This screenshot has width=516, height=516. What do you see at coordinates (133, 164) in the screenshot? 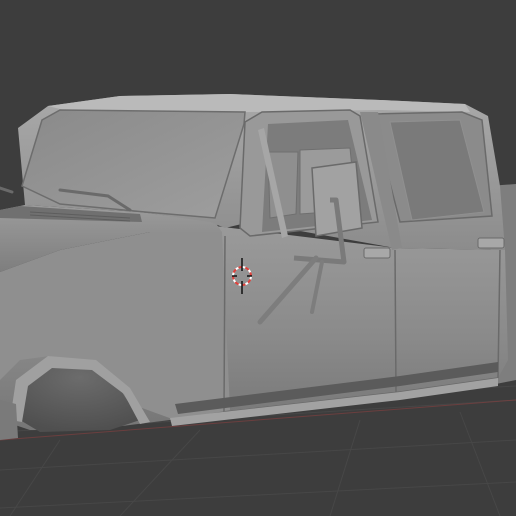
I see `windshield` at bounding box center [133, 164].